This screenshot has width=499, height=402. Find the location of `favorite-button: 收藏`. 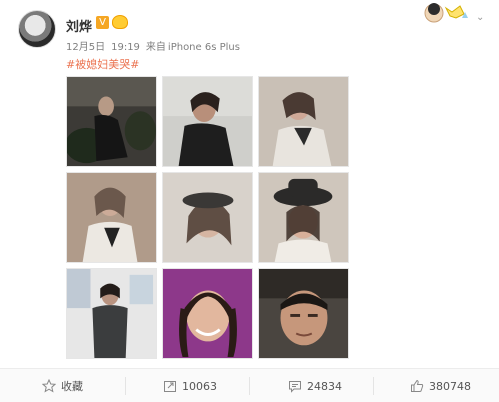

favorite-button: 收藏 is located at coordinates (62, 386).